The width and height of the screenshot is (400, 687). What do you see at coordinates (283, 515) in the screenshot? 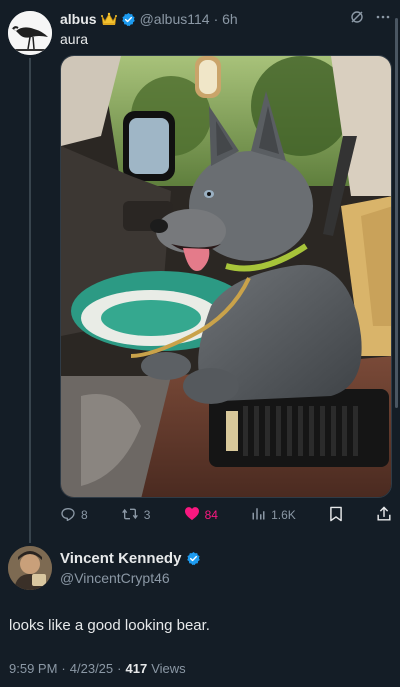
I see `views-count: 1.6K` at bounding box center [283, 515].